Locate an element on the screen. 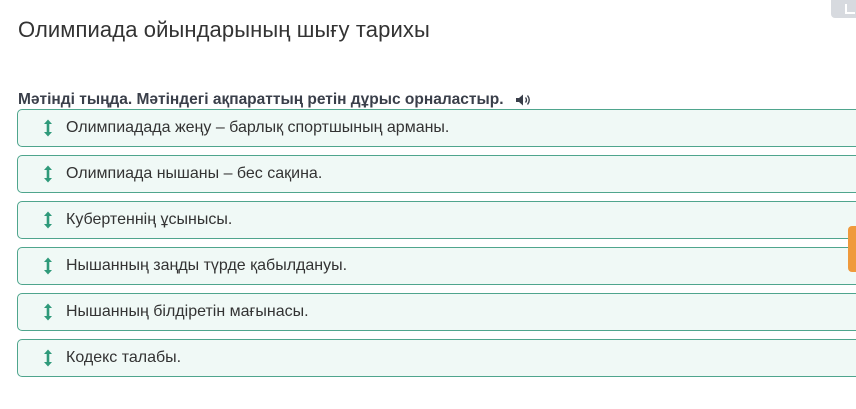 This screenshot has height=409, width=856. speaker-icon is located at coordinates (524, 100).